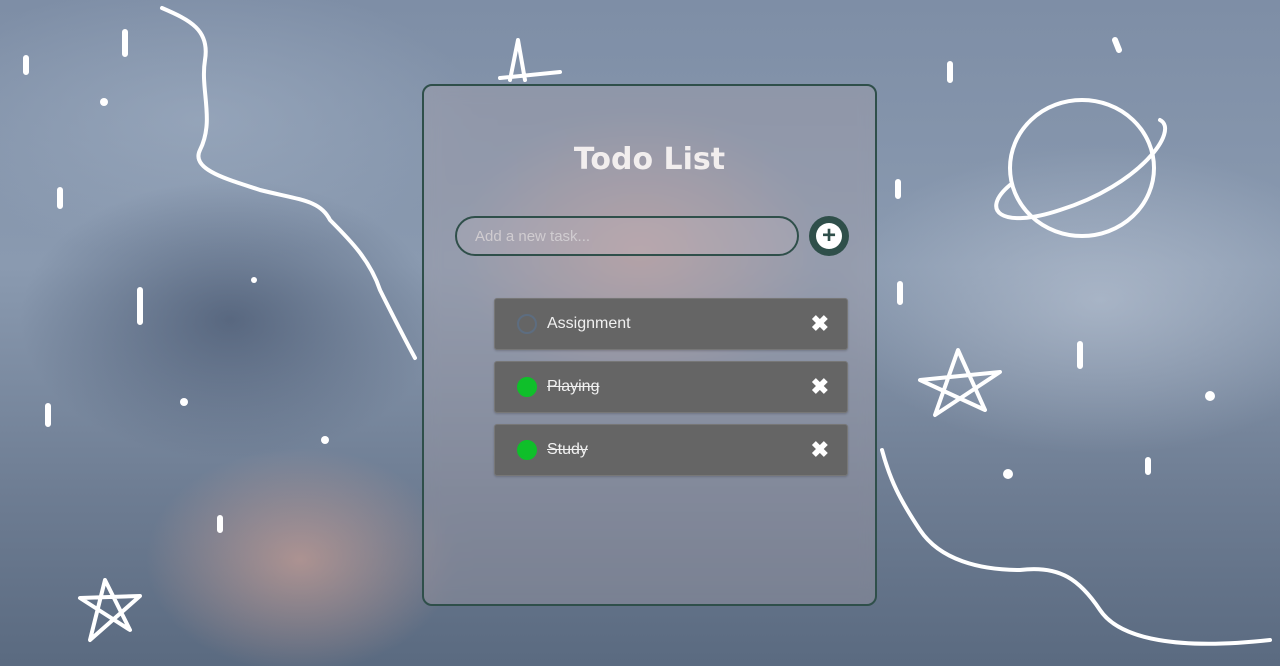 The height and width of the screenshot is (666, 1280). I want to click on task-item: Study ✖, so click(671, 450).